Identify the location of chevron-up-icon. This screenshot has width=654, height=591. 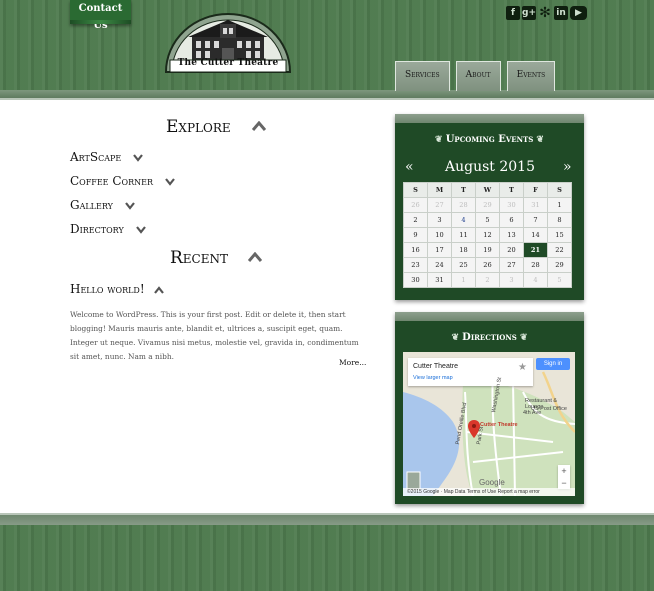
(159, 289).